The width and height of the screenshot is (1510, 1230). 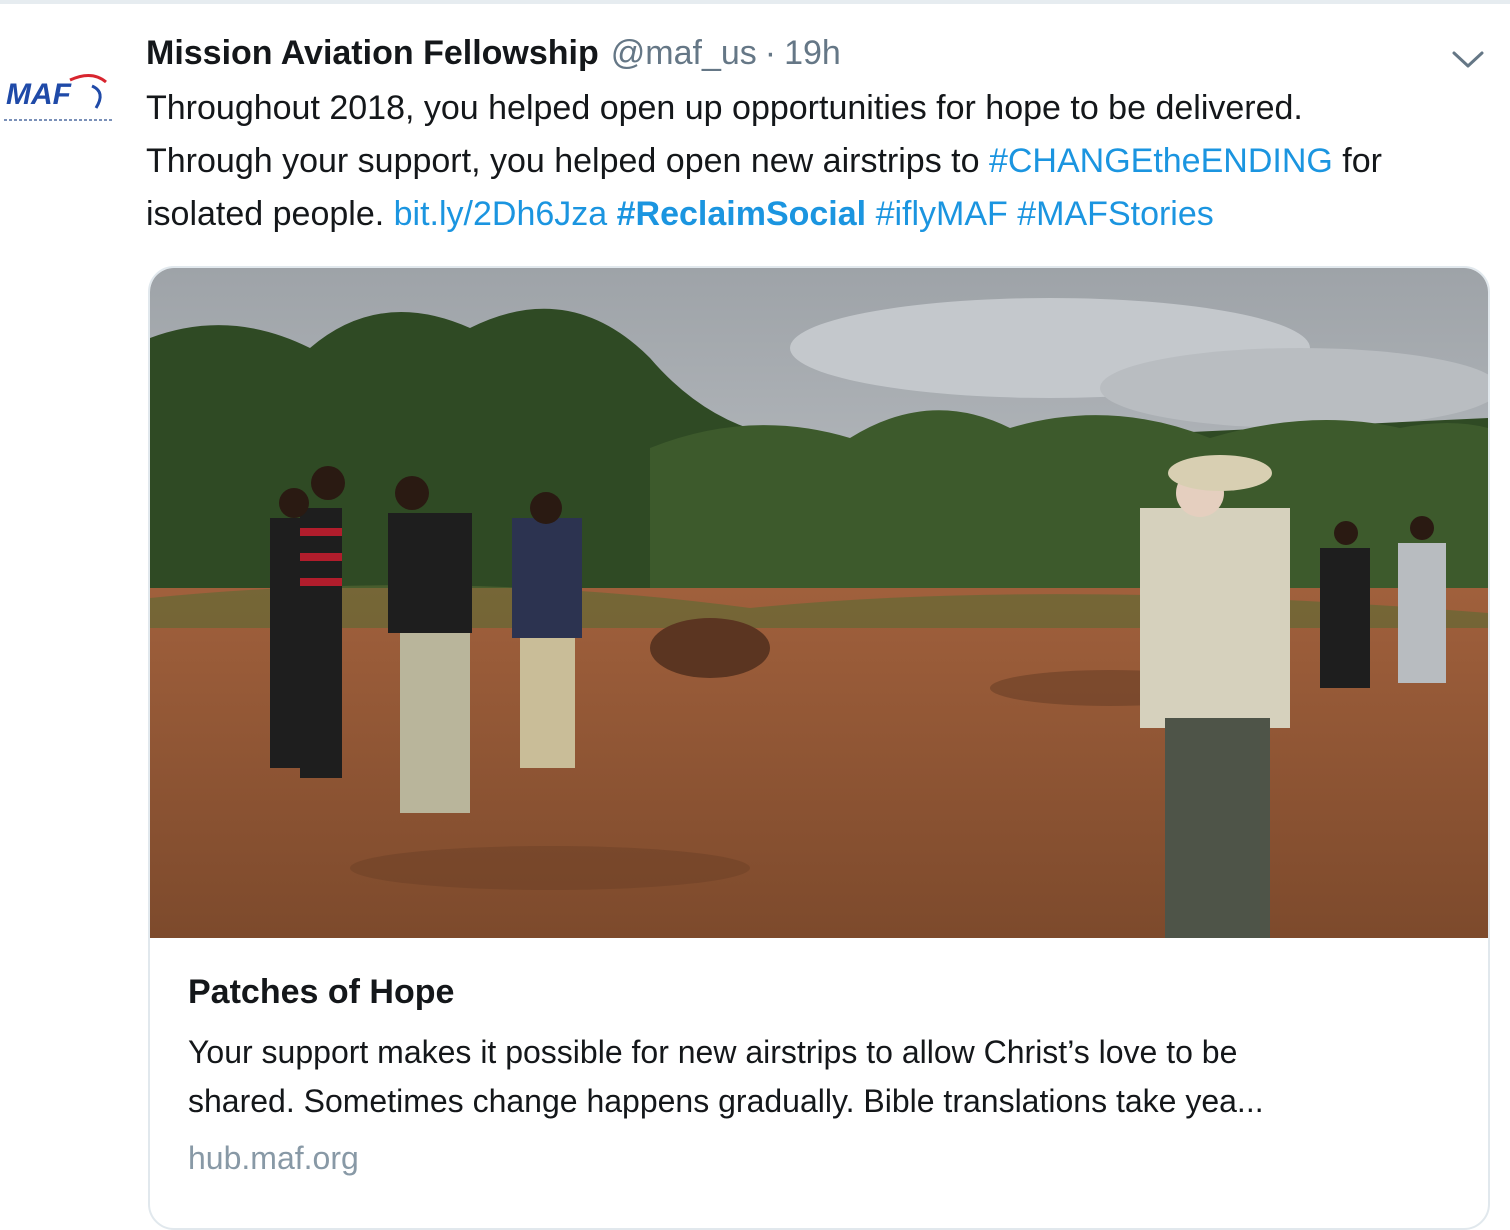 I want to click on timeline-divider, so click(x=755, y=2).